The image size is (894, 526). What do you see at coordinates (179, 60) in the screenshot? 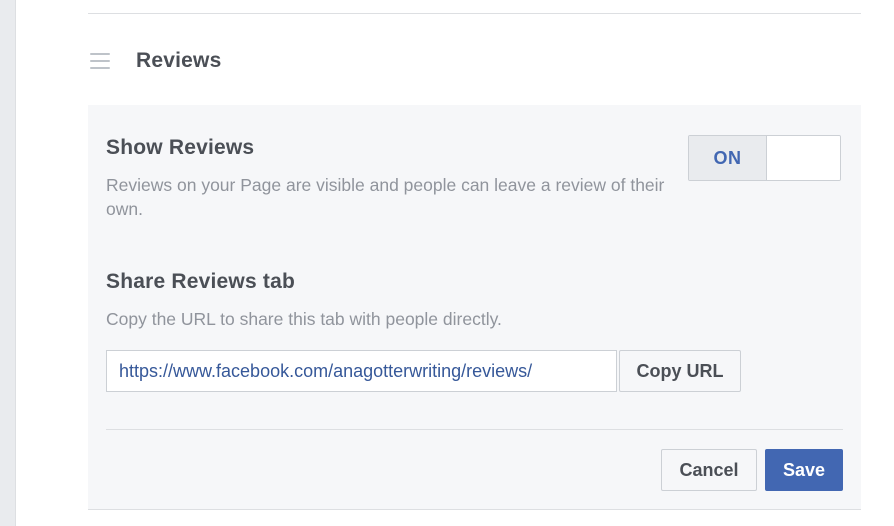
I see `section-title: Reviews` at bounding box center [179, 60].